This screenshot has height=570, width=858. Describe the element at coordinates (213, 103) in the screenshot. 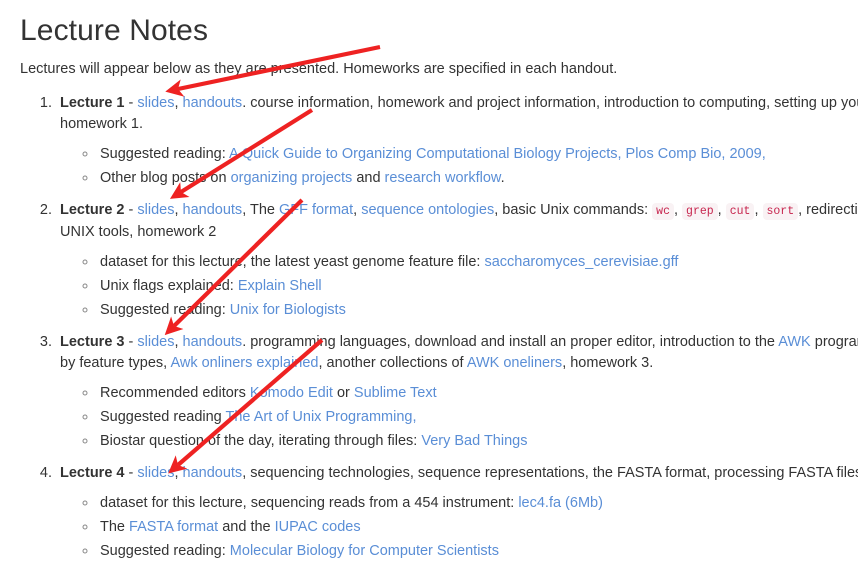

I see `lecture-1-handouts-link: handouts` at that location.